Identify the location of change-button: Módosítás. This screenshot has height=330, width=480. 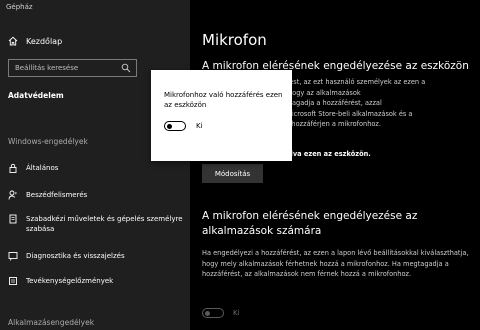
(232, 173).